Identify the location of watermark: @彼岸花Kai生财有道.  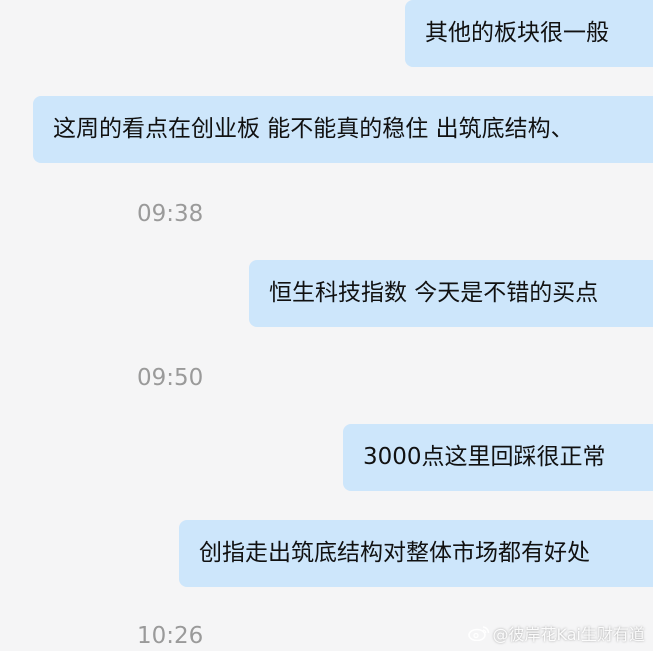
(556, 633).